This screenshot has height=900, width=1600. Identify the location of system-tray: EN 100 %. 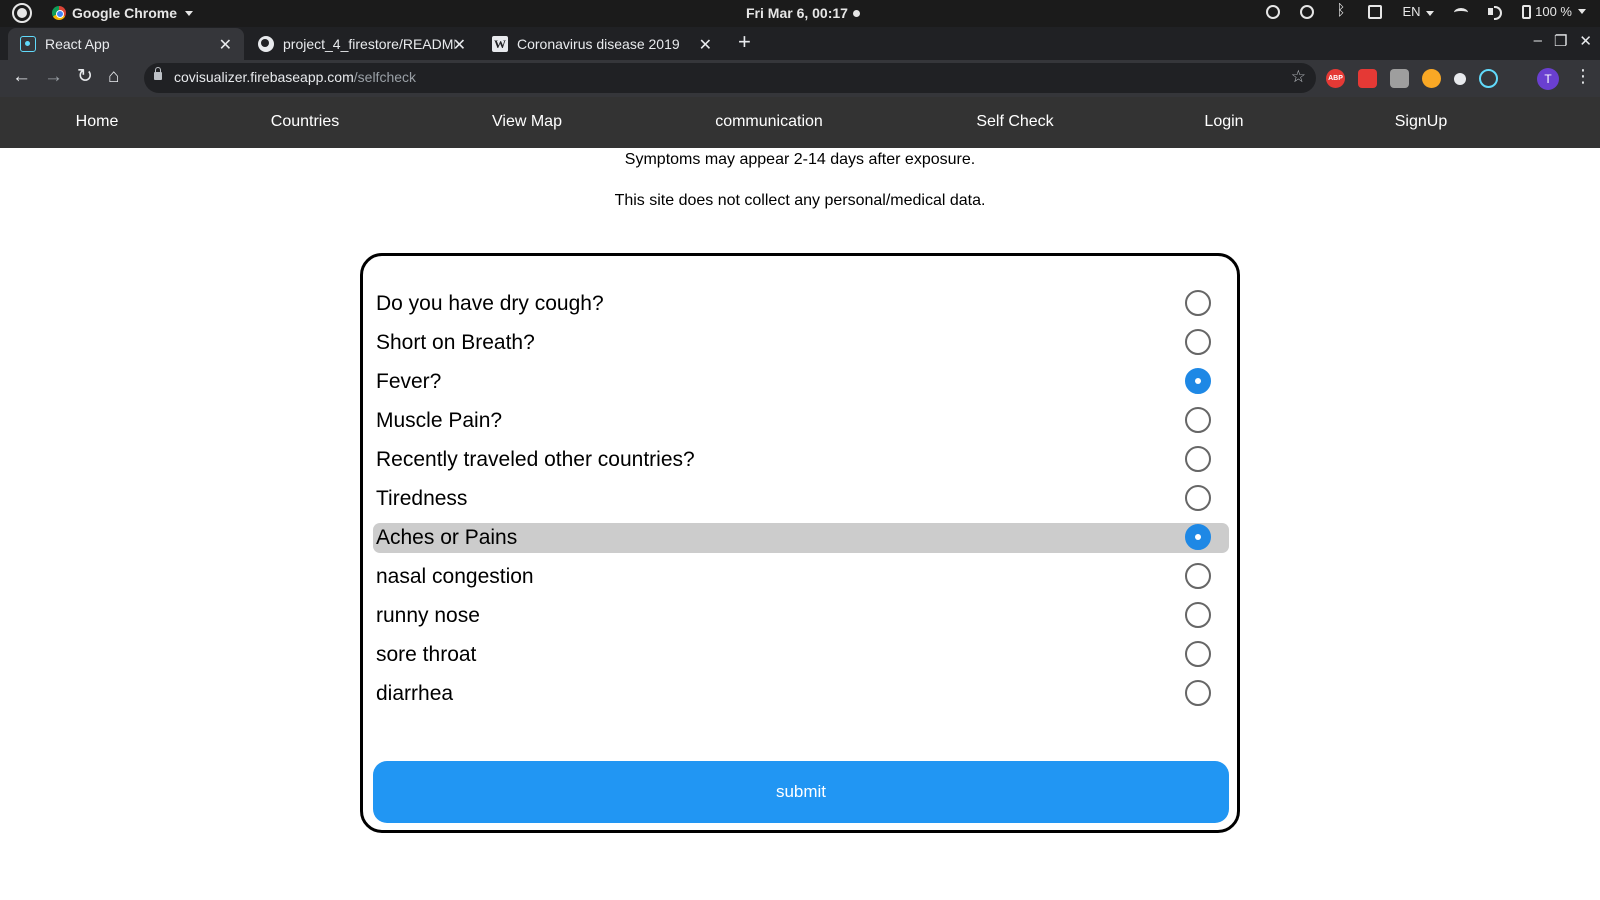
(1426, 11).